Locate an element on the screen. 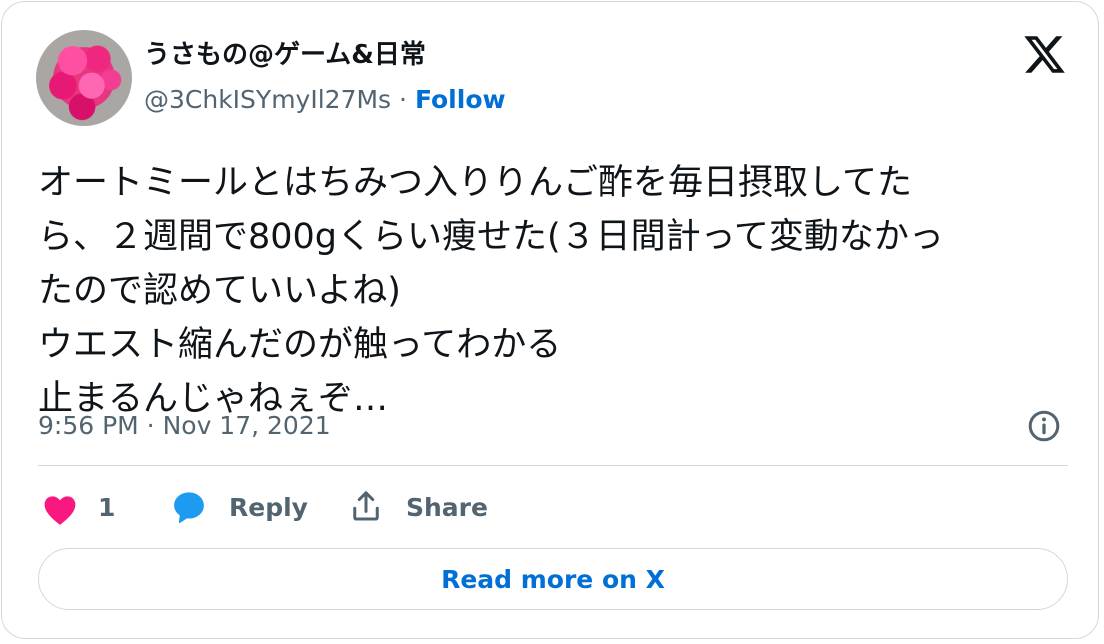  tweet-actions: 1 Reply Share is located at coordinates (550, 509).